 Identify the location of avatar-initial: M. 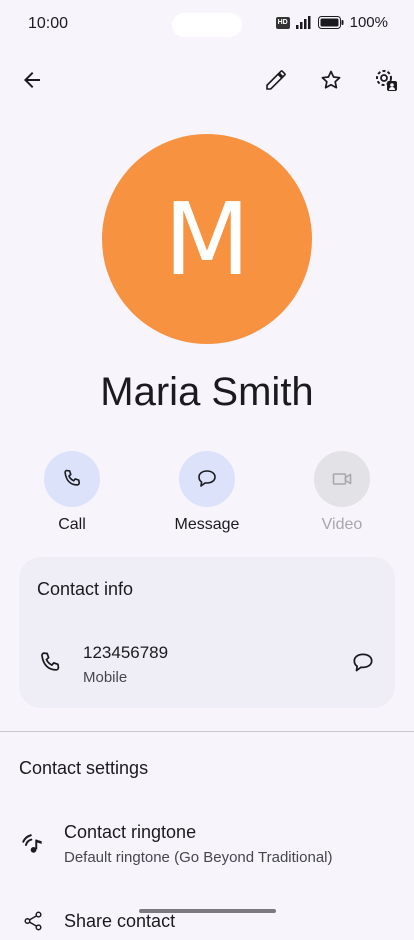
(207, 239).